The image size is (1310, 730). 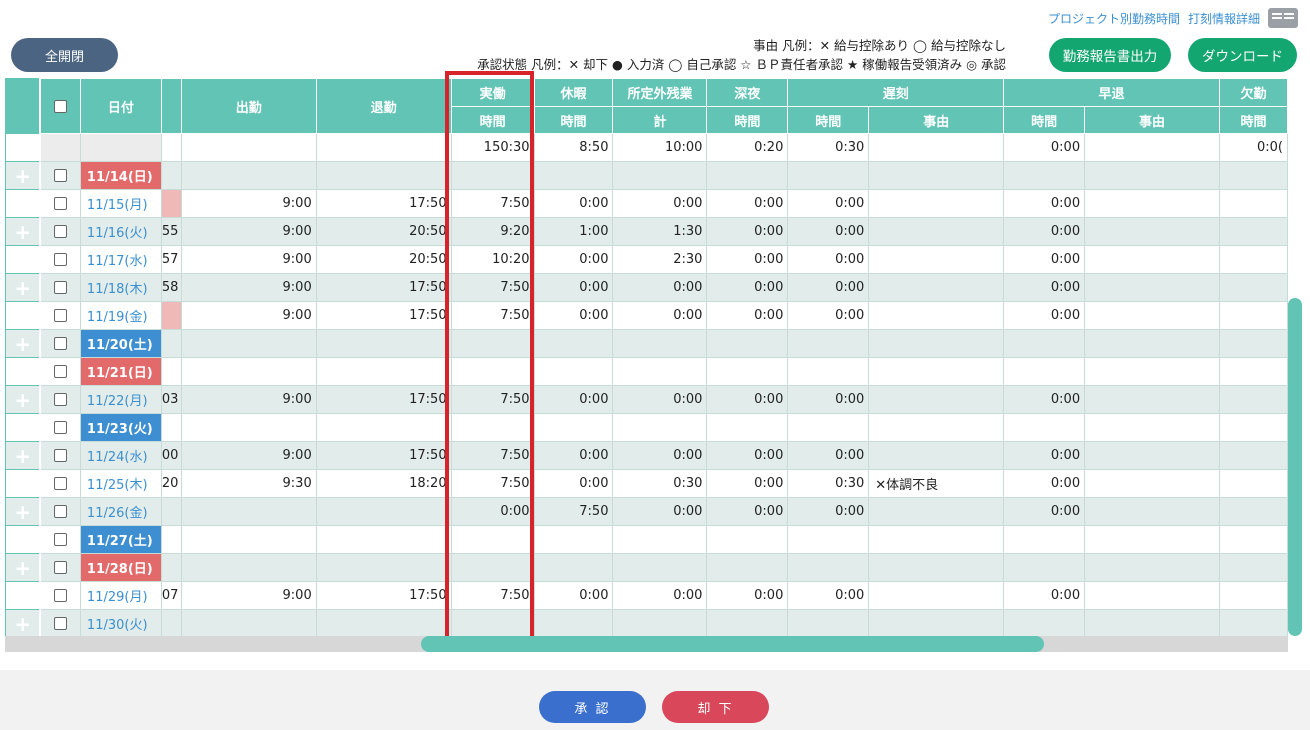 I want to click on reject-button: 却 下, so click(x=715, y=707).